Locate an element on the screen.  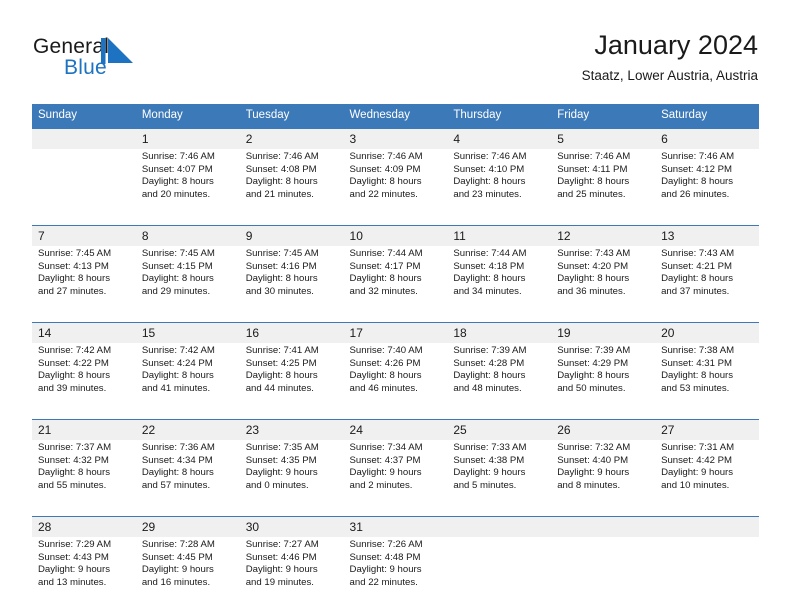
day-number-cell: 7 is located at coordinates (84, 236).